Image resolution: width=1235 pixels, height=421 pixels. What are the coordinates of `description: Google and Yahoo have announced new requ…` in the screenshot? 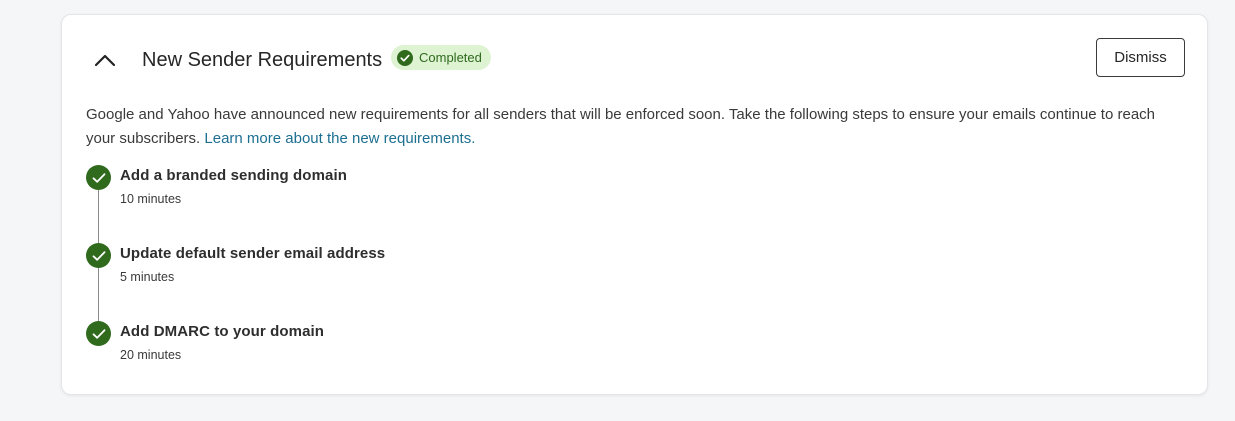 It's located at (636, 127).